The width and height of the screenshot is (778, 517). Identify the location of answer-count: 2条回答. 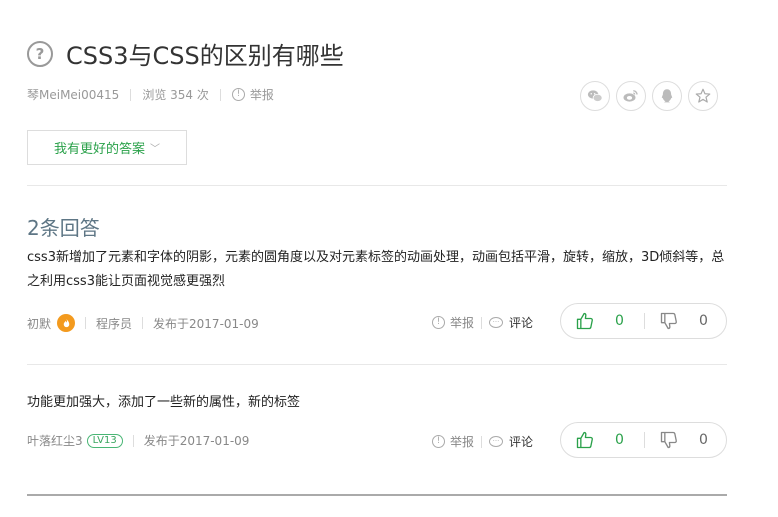
(63, 228).